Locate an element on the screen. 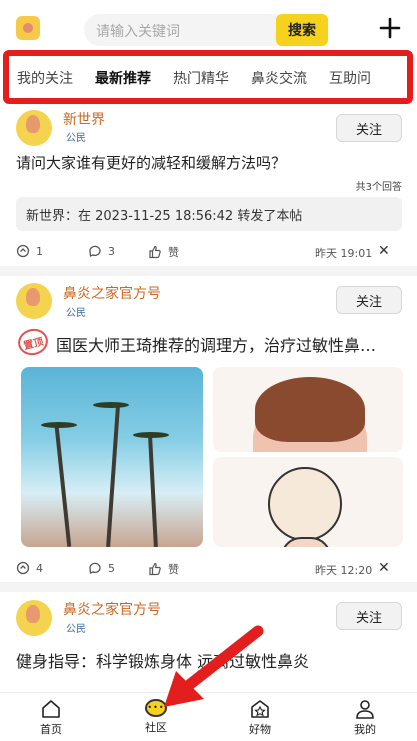 The image size is (417, 741). share-action: 1 is located at coordinates (29, 251).